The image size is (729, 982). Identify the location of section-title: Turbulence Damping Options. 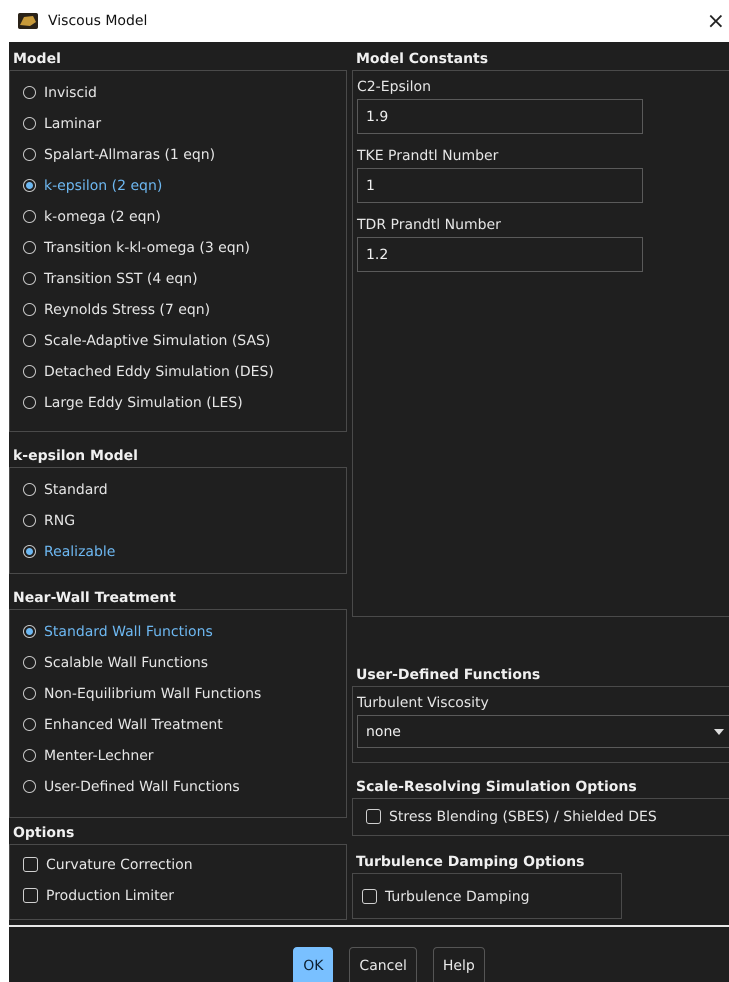
(470, 862).